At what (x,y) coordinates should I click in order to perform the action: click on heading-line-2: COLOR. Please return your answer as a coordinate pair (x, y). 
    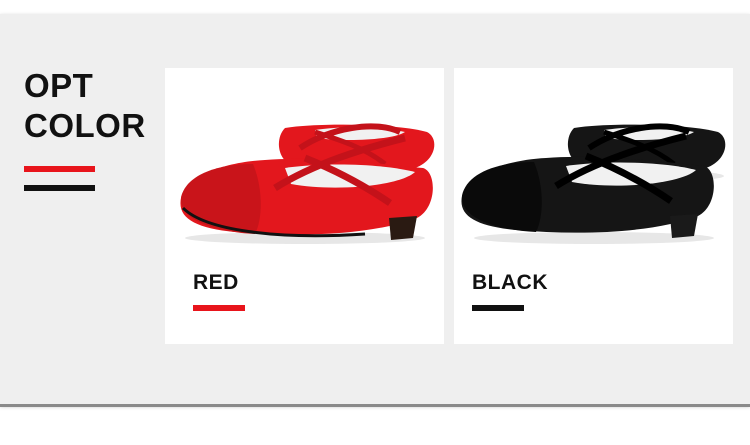
    Looking at the image, I should click on (85, 125).